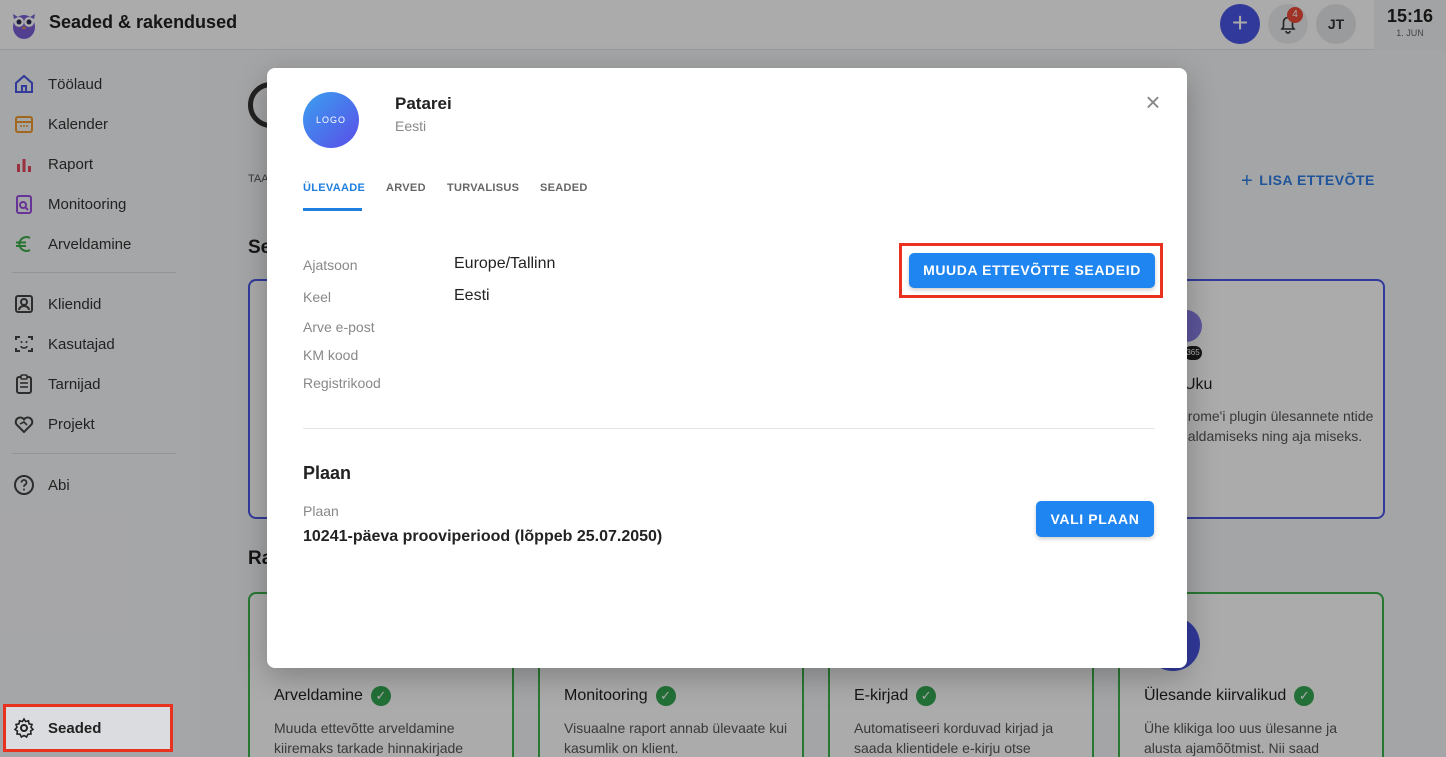 The width and height of the screenshot is (1446, 757). What do you see at coordinates (406, 188) in the screenshot?
I see `tab-arved: ARVED` at bounding box center [406, 188].